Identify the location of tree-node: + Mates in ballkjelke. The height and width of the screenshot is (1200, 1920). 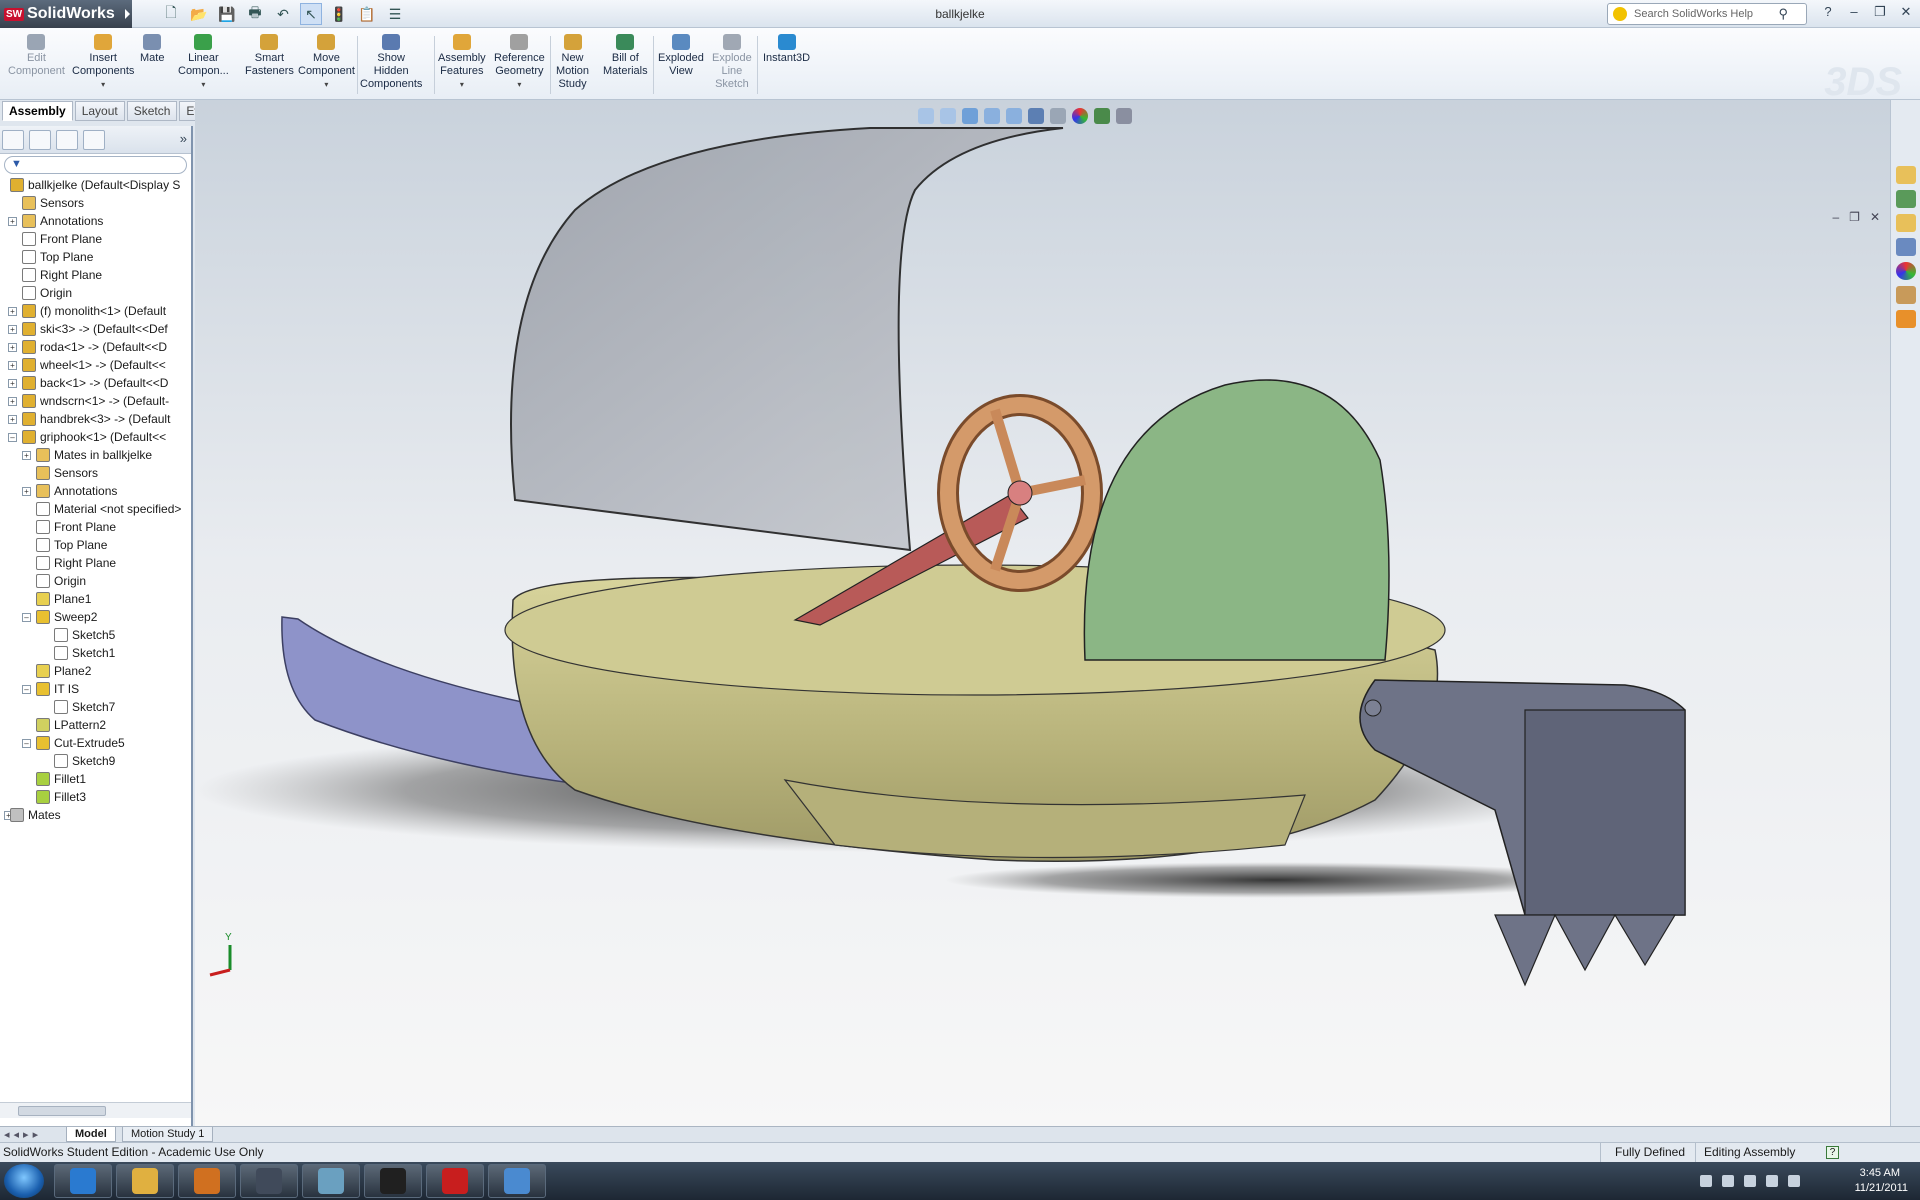
(95, 455).